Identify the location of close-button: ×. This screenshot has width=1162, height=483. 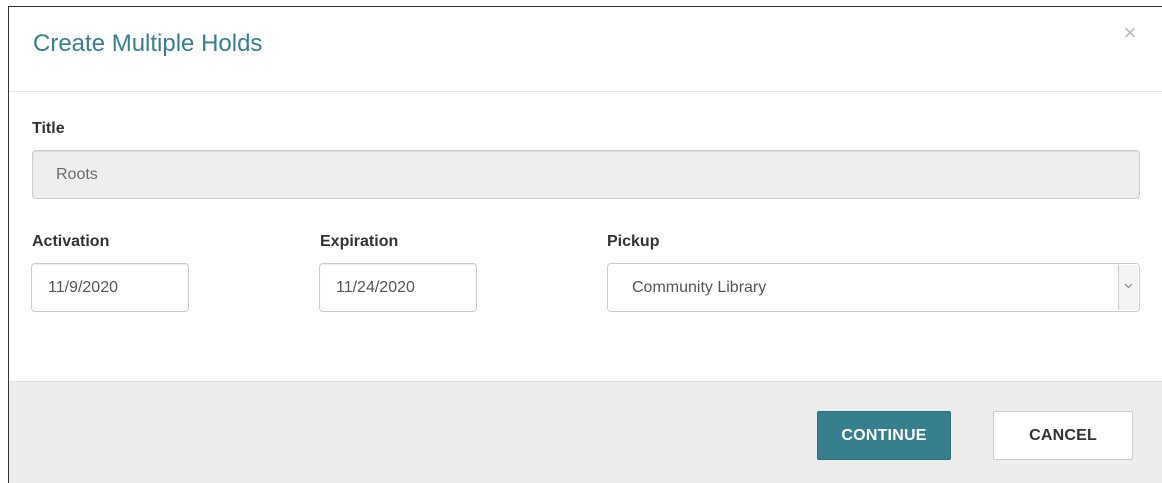
(1130, 32).